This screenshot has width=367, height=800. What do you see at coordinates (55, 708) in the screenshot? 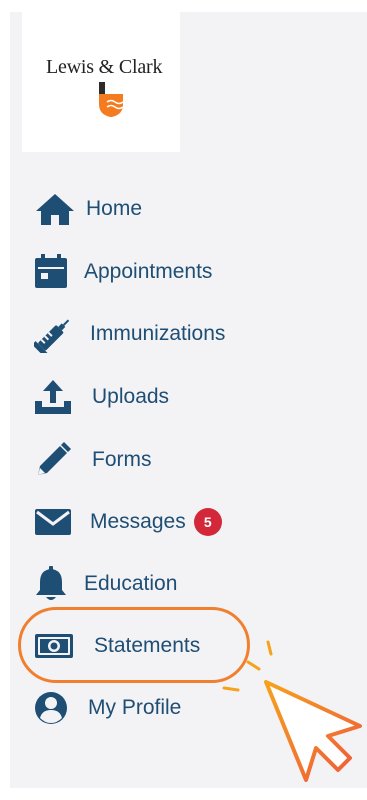
I see `user-circle-icon` at bounding box center [55, 708].